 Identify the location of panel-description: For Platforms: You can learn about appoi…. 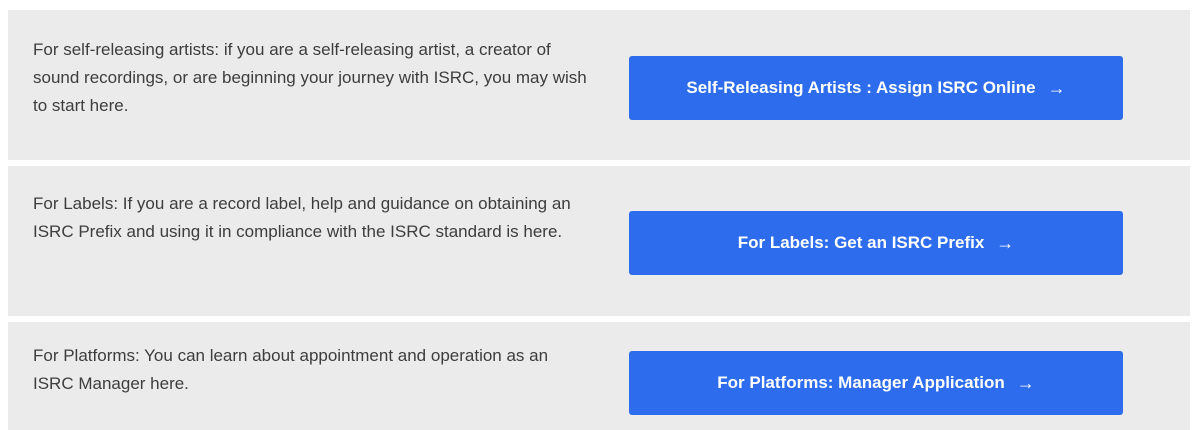
(291, 369).